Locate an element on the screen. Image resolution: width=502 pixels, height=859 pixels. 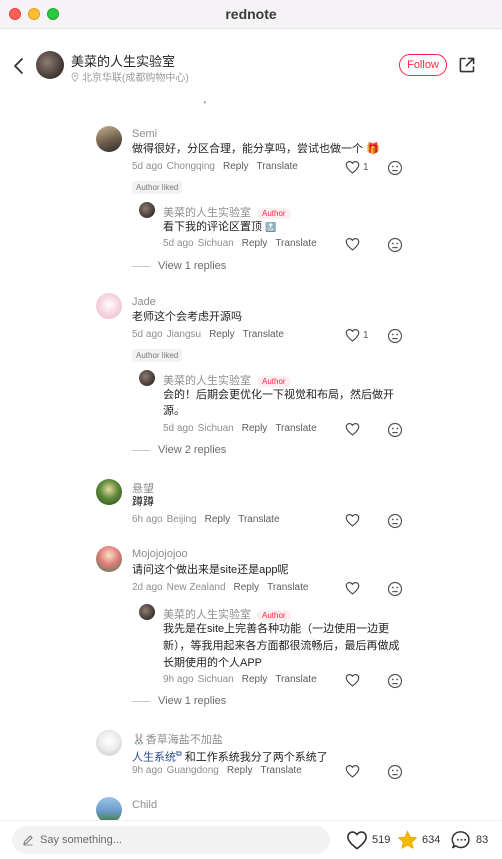
comment-username: Jade is located at coordinates (144, 302).